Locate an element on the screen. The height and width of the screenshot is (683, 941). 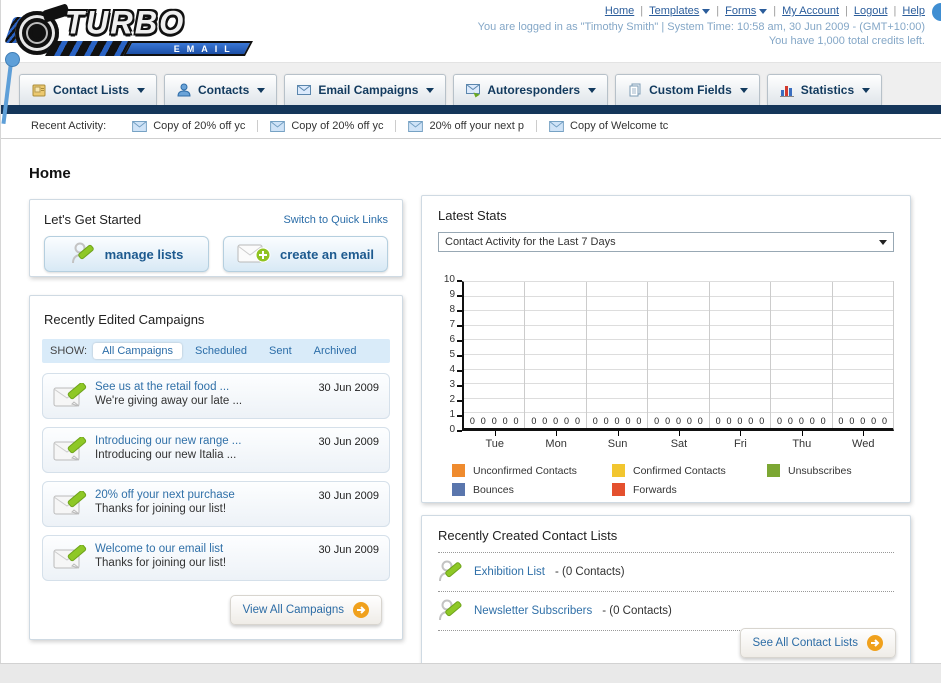
legend-label: Bounces is located at coordinates (493, 489).